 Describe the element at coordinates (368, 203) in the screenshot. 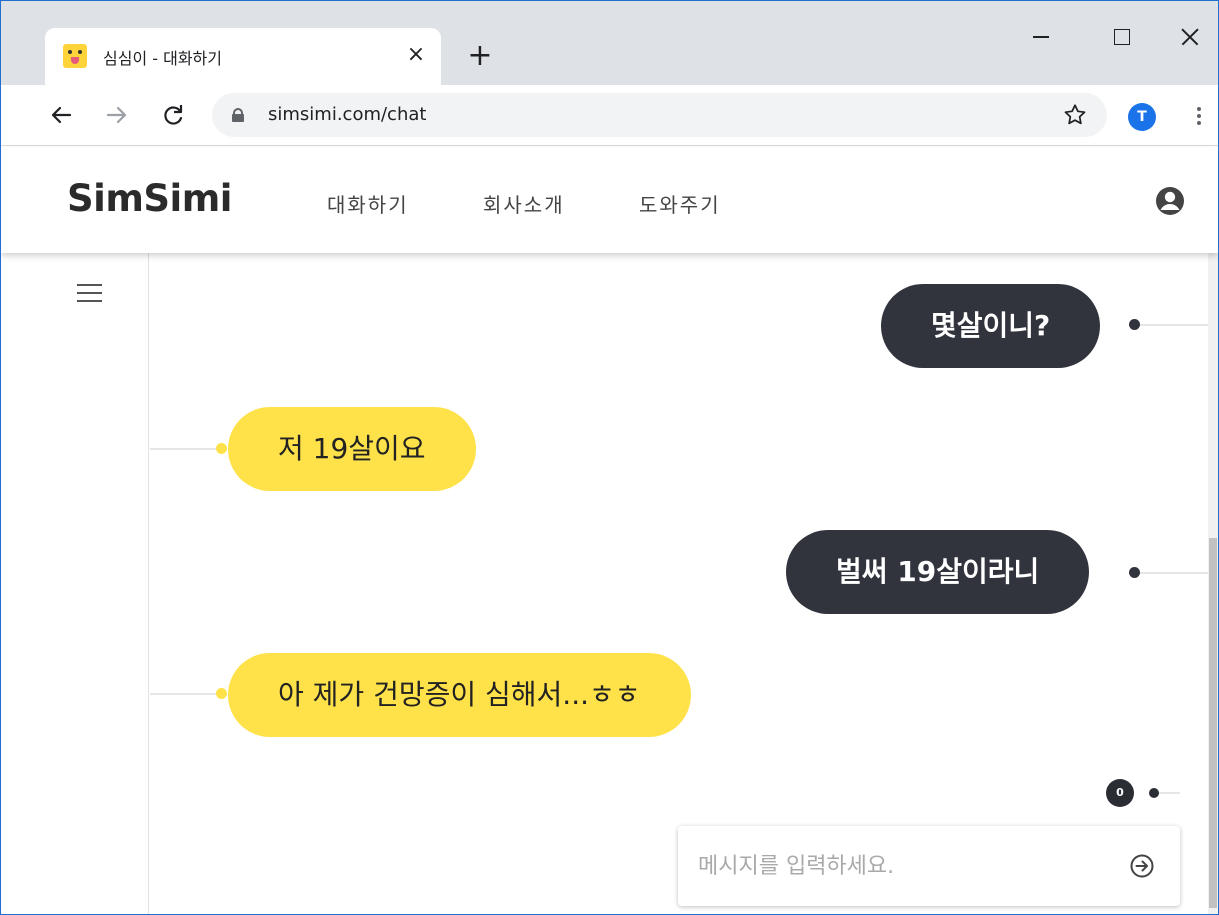

I see `nav-chat: 대화하기` at that location.